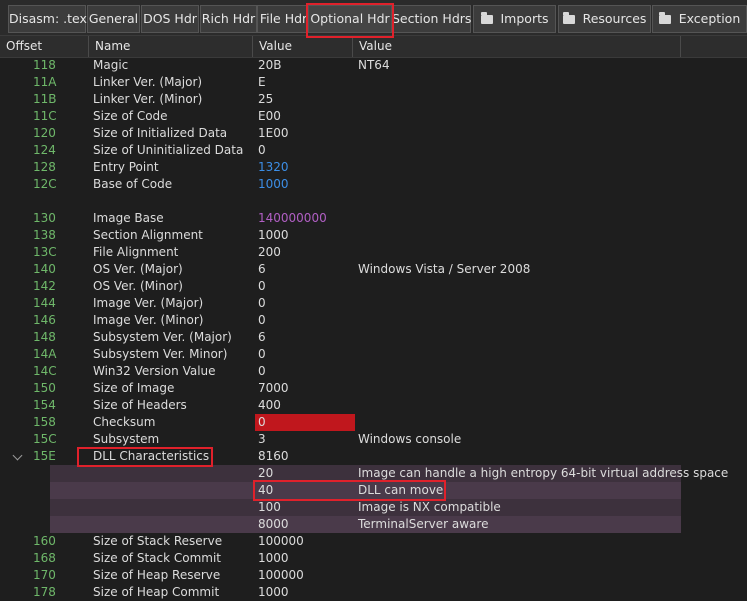 This screenshot has height=601, width=747. I want to click on row-value: 200, so click(269, 252).